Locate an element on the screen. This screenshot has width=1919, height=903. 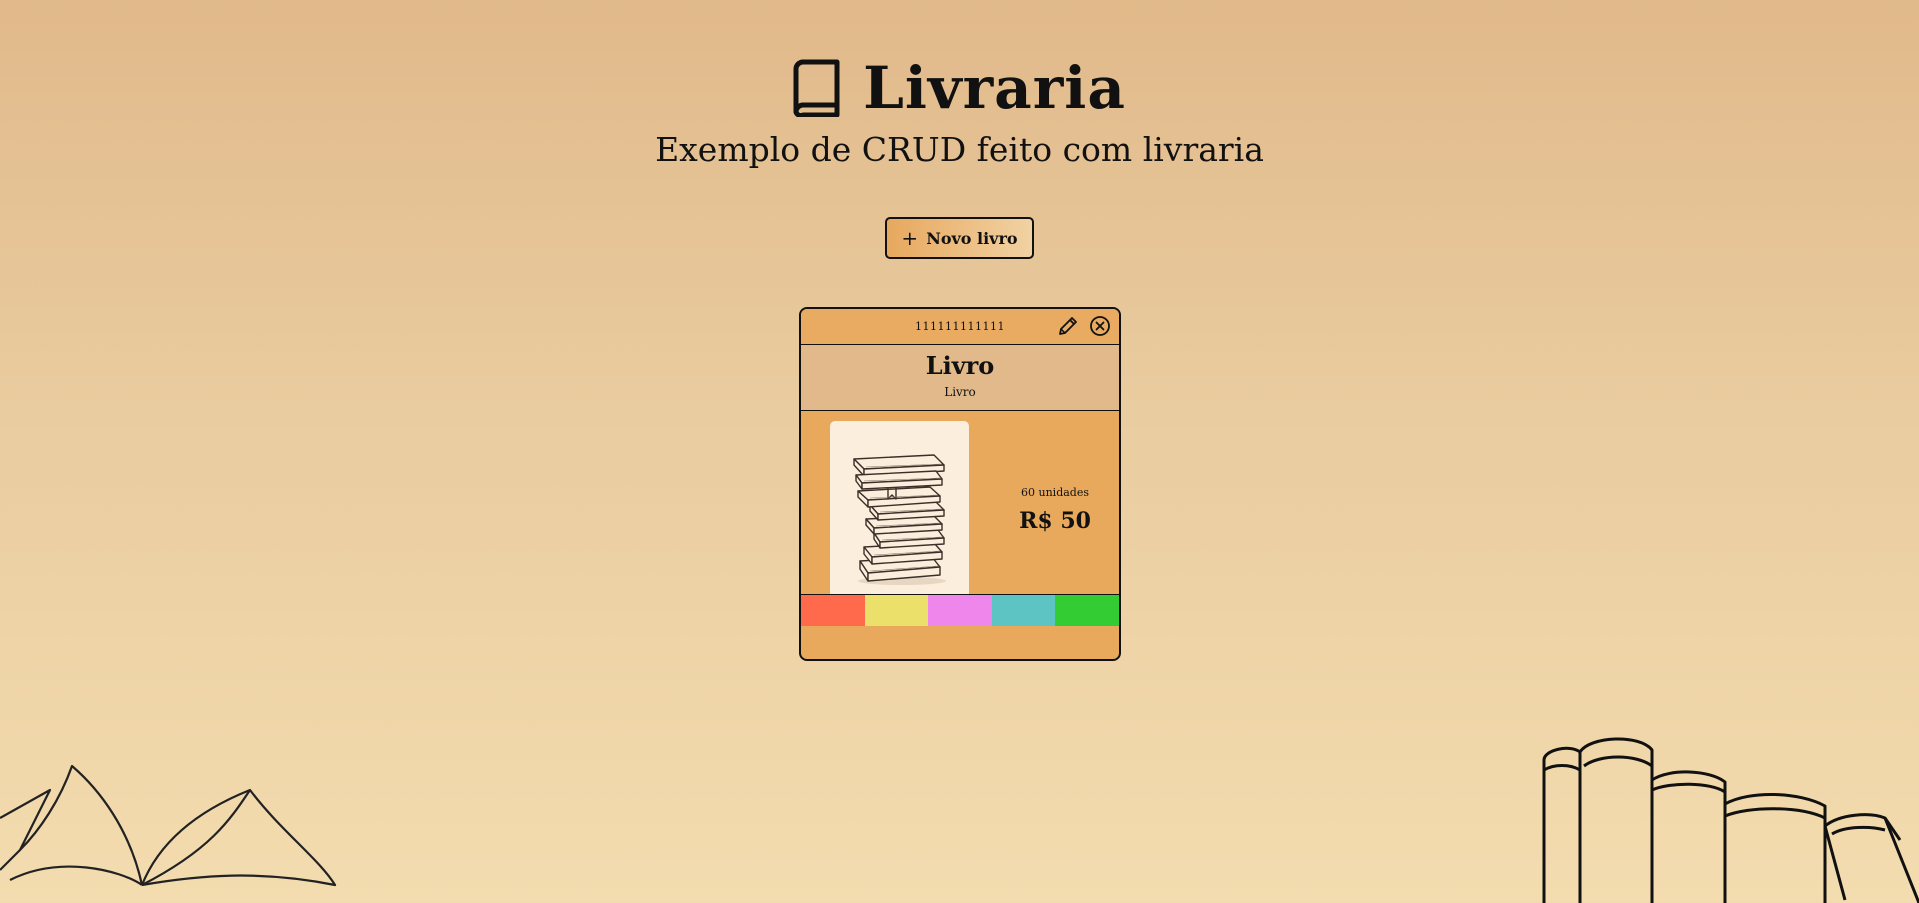
color-swatch-pink is located at coordinates (960, 610).